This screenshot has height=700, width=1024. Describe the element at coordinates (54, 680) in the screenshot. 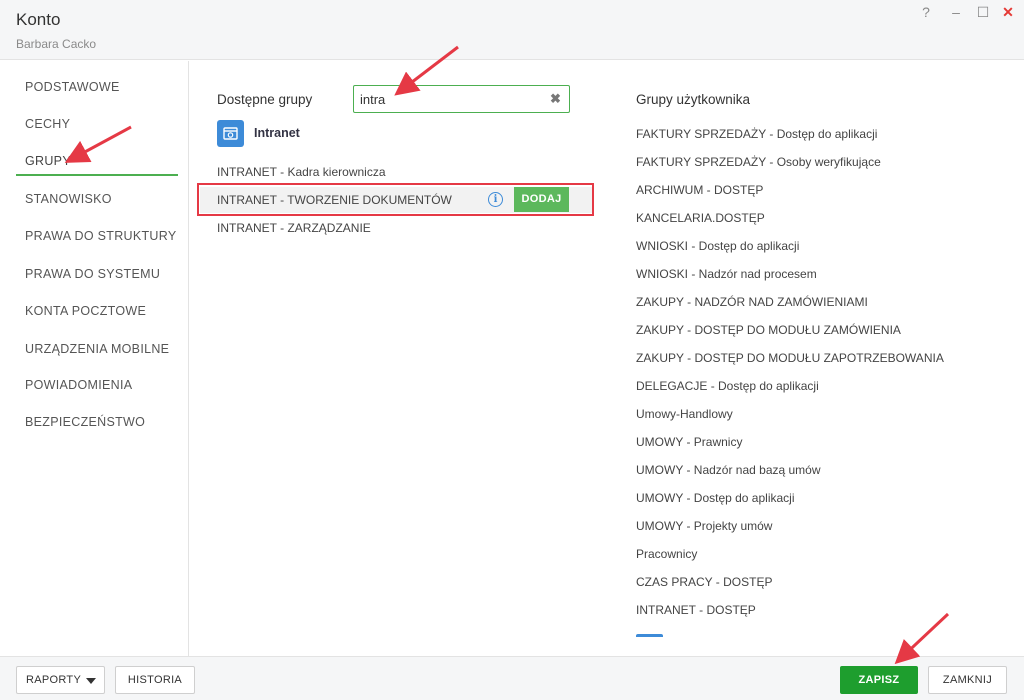

I see `reports-label: RAPORTY` at that location.